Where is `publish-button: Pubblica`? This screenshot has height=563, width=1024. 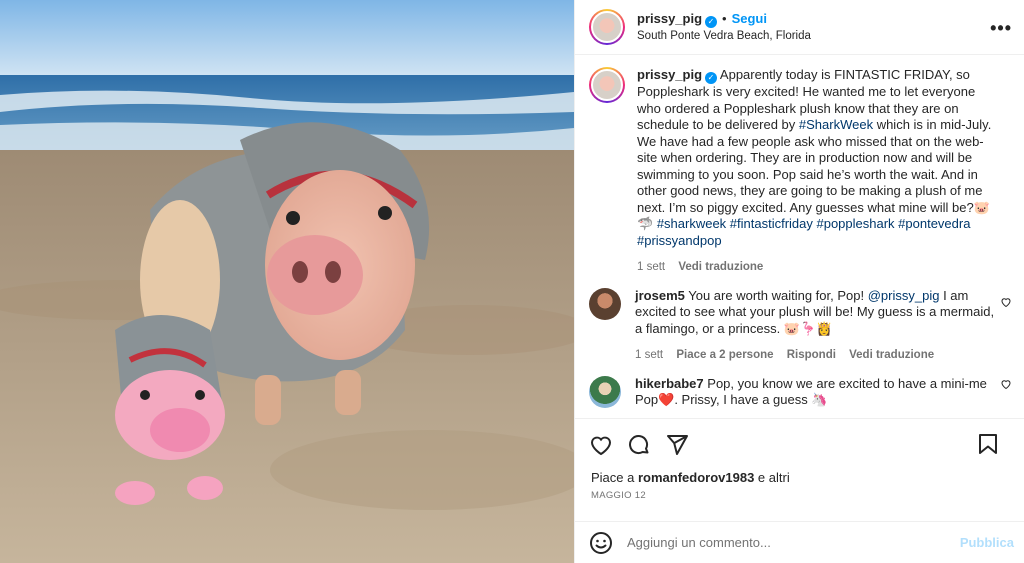
publish-button: Pubblica is located at coordinates (987, 542).